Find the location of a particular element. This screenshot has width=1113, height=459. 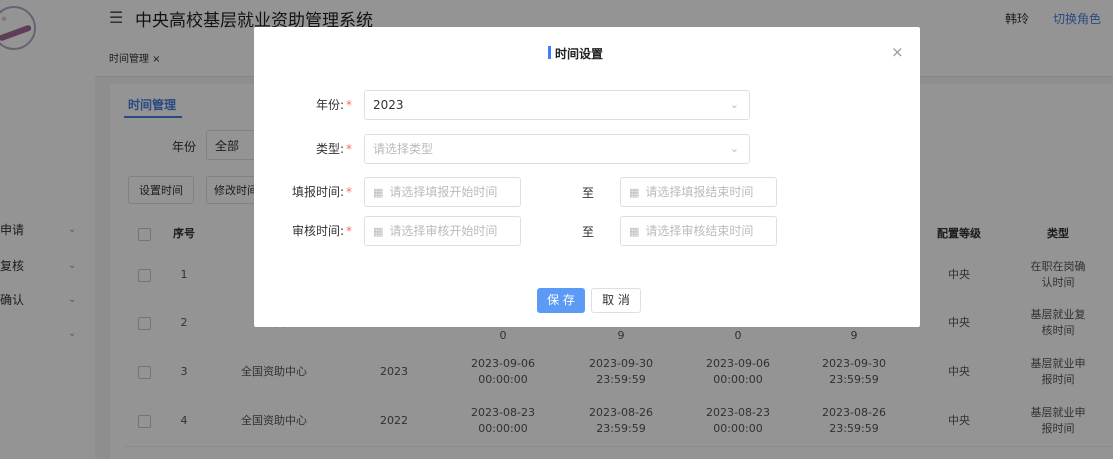

fill-end-placeholder: 请选择填报结束时间 is located at coordinates (699, 192).